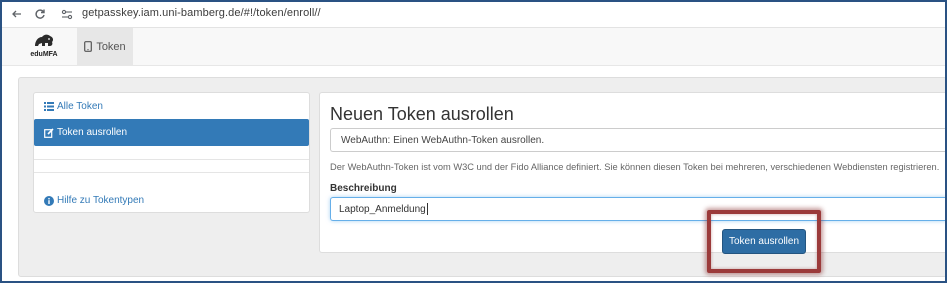 Image resolution: width=947 pixels, height=283 pixels. I want to click on sidebar-item-label: Alle Token, so click(80, 106).